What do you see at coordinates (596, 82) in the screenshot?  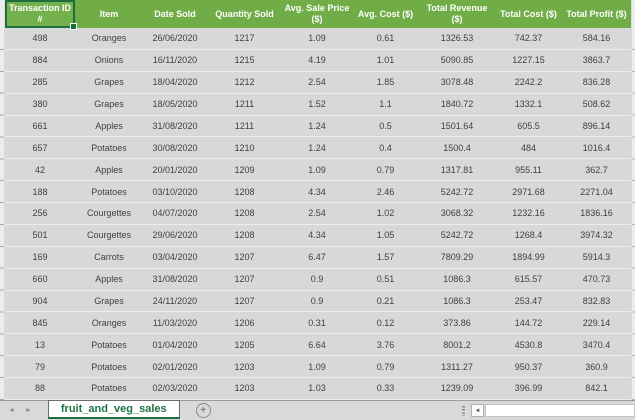 I see `cell-total-profit: 836.28` at bounding box center [596, 82].